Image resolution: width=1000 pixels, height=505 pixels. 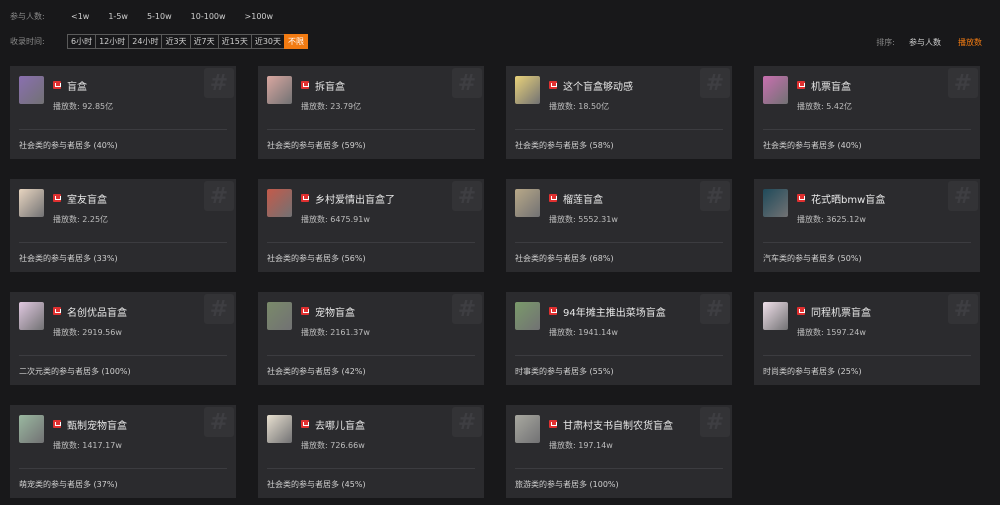 I want to click on topic-audience: 社会类的参与者居多 (33%), so click(x=68, y=258).